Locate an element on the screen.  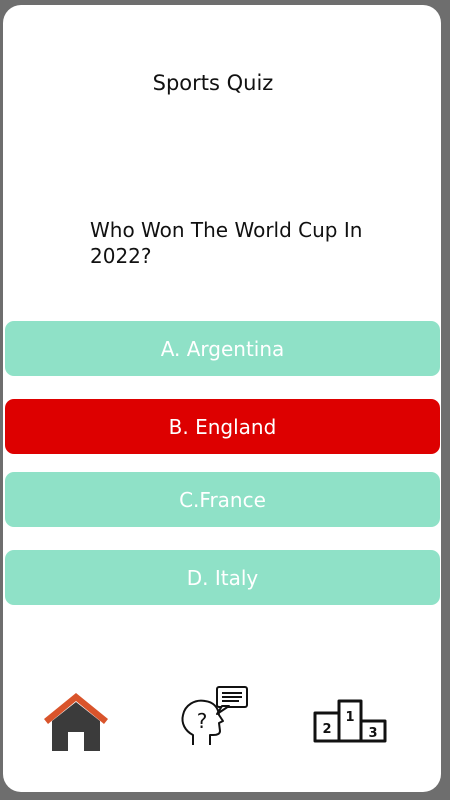
answer-label: A. Argentina is located at coordinates (222, 348).